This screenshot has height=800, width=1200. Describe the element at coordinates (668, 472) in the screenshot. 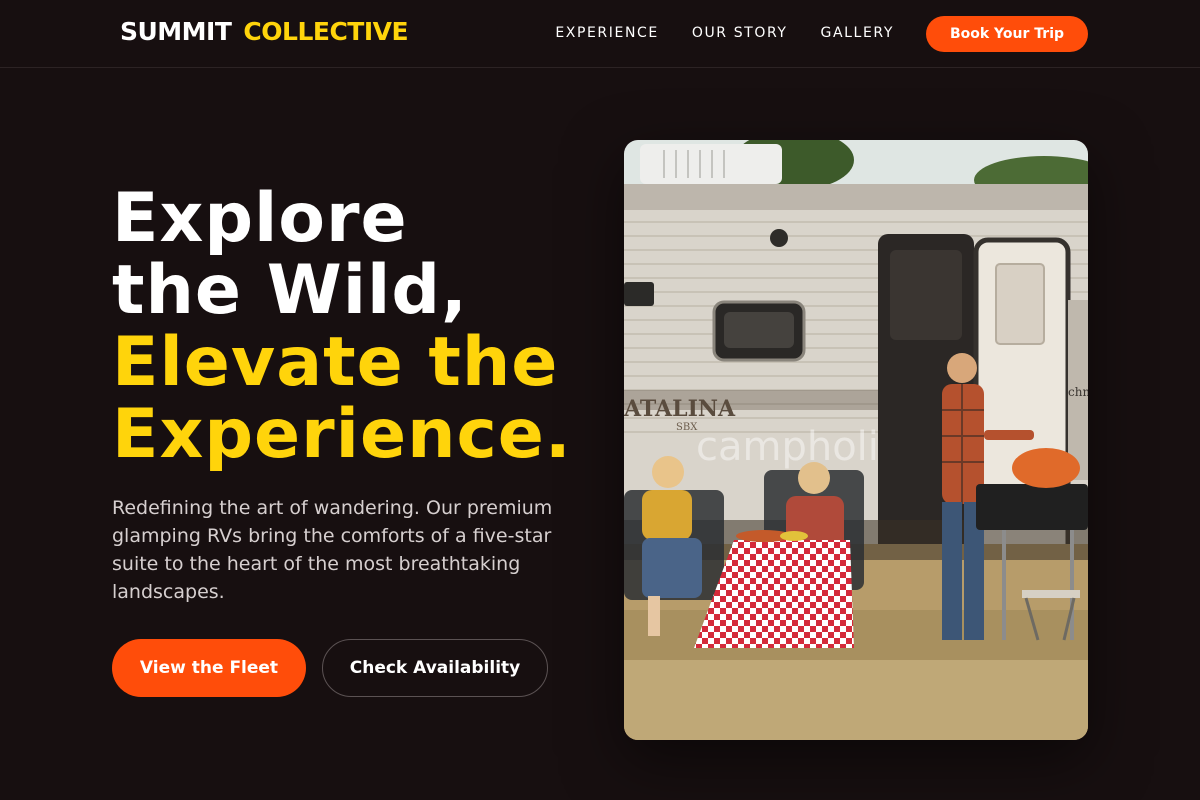

I see `person-woman-left` at that location.